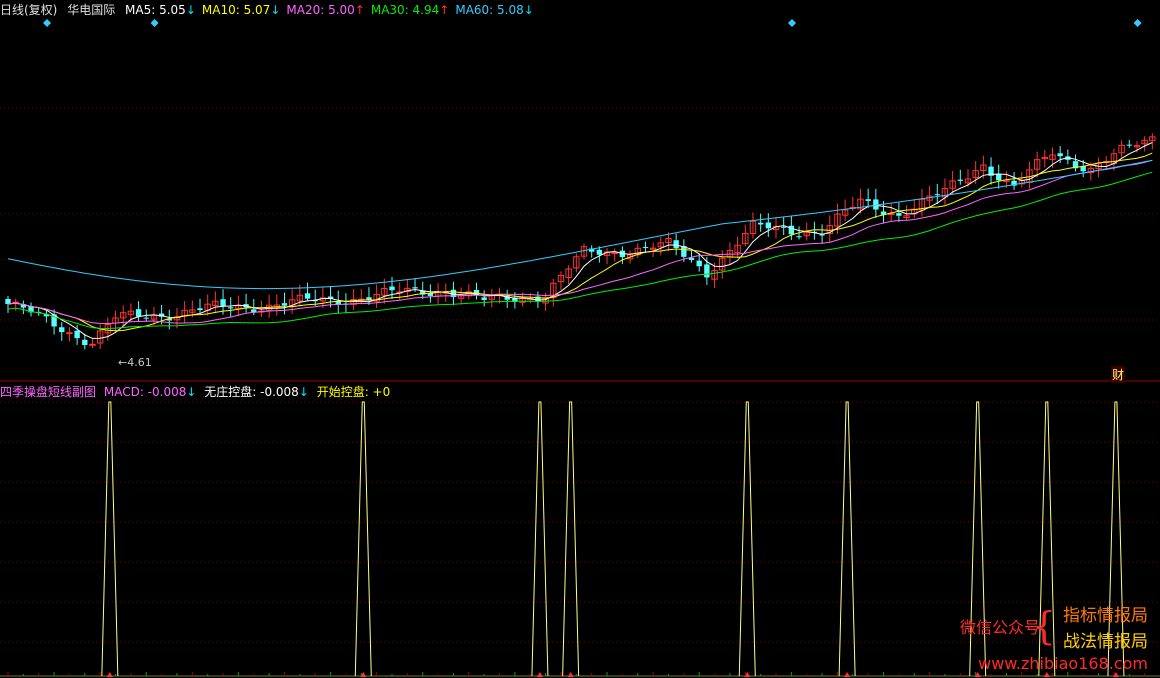  Describe the element at coordinates (353, 392) in the screenshot. I see `ks-value: 开始控盘: +0` at that location.